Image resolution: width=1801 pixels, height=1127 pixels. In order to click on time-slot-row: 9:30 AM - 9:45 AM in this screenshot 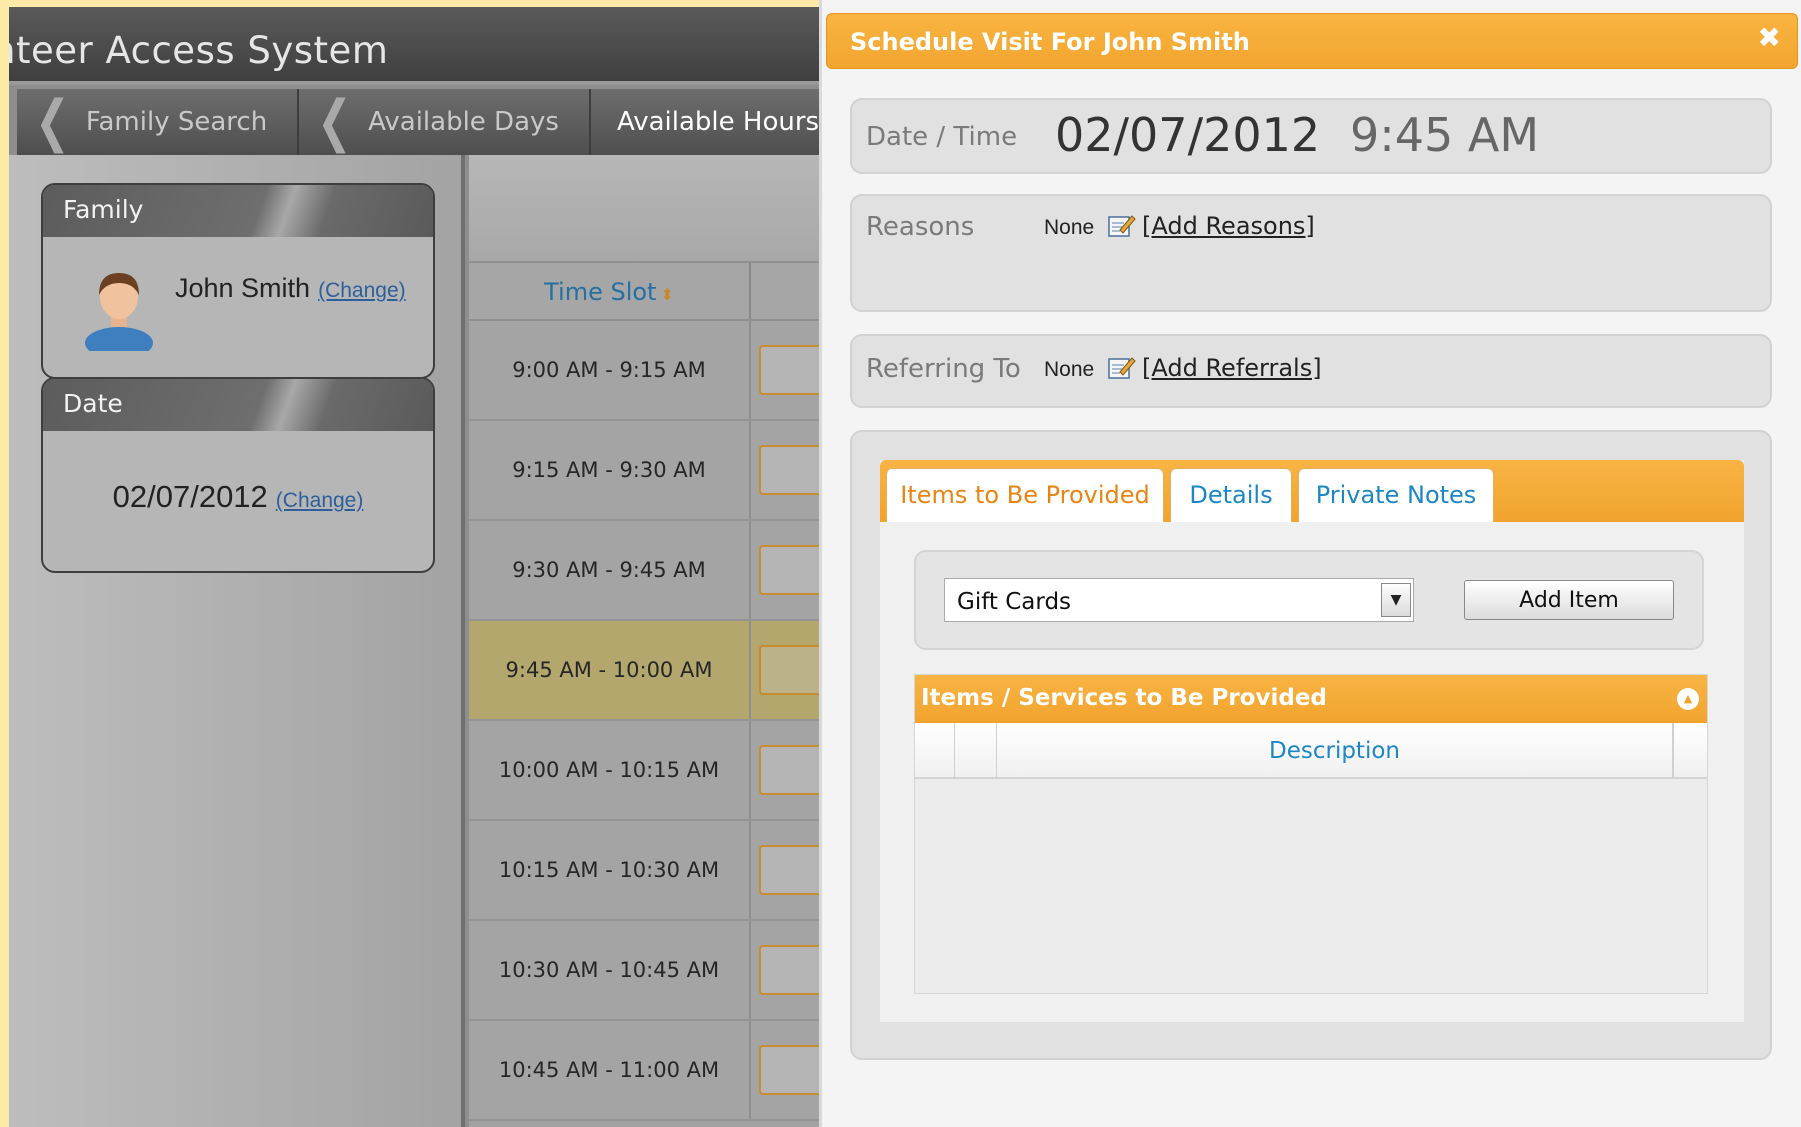, I will do `click(669, 571)`.